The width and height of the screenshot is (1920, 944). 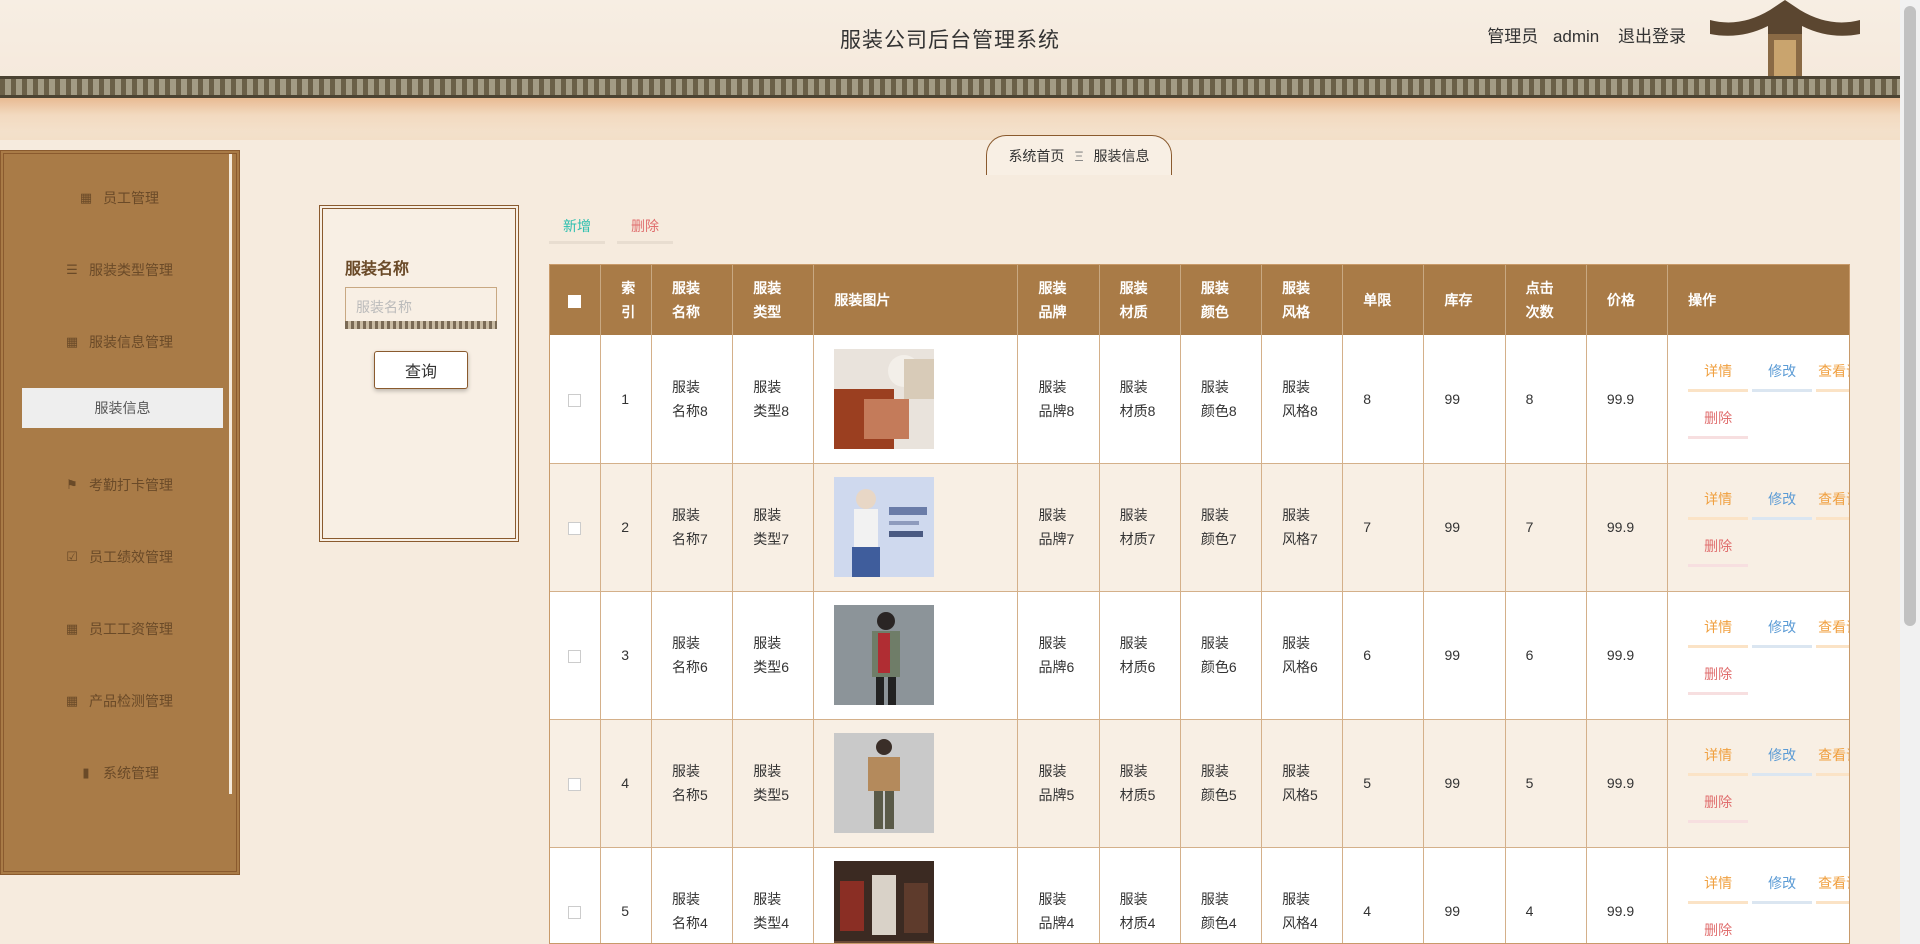 I want to click on cell-material: 服装材质6, so click(x=1140, y=655).